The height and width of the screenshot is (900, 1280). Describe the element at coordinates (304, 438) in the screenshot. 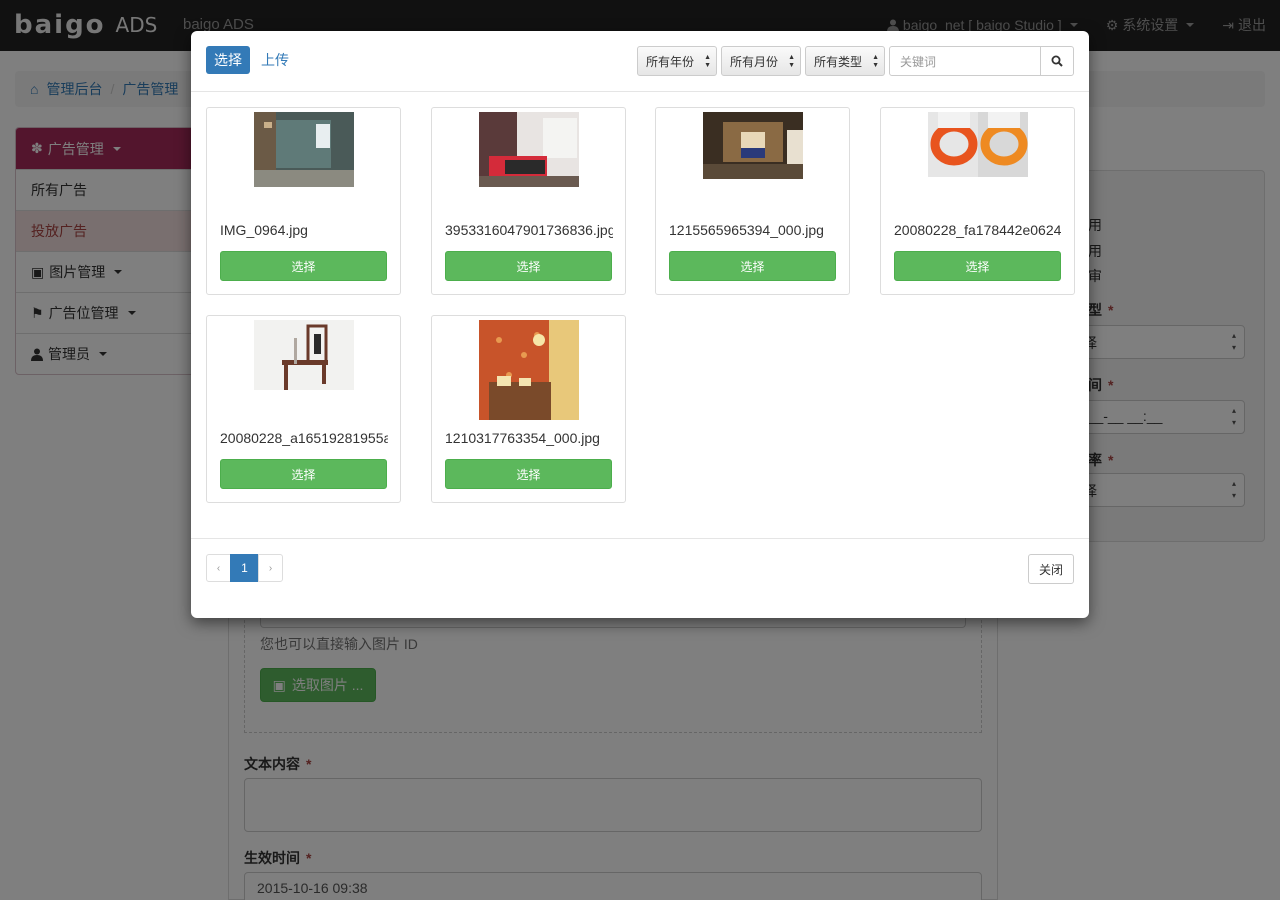

I see `image-filename: 20080228_a16519281955a` at that location.